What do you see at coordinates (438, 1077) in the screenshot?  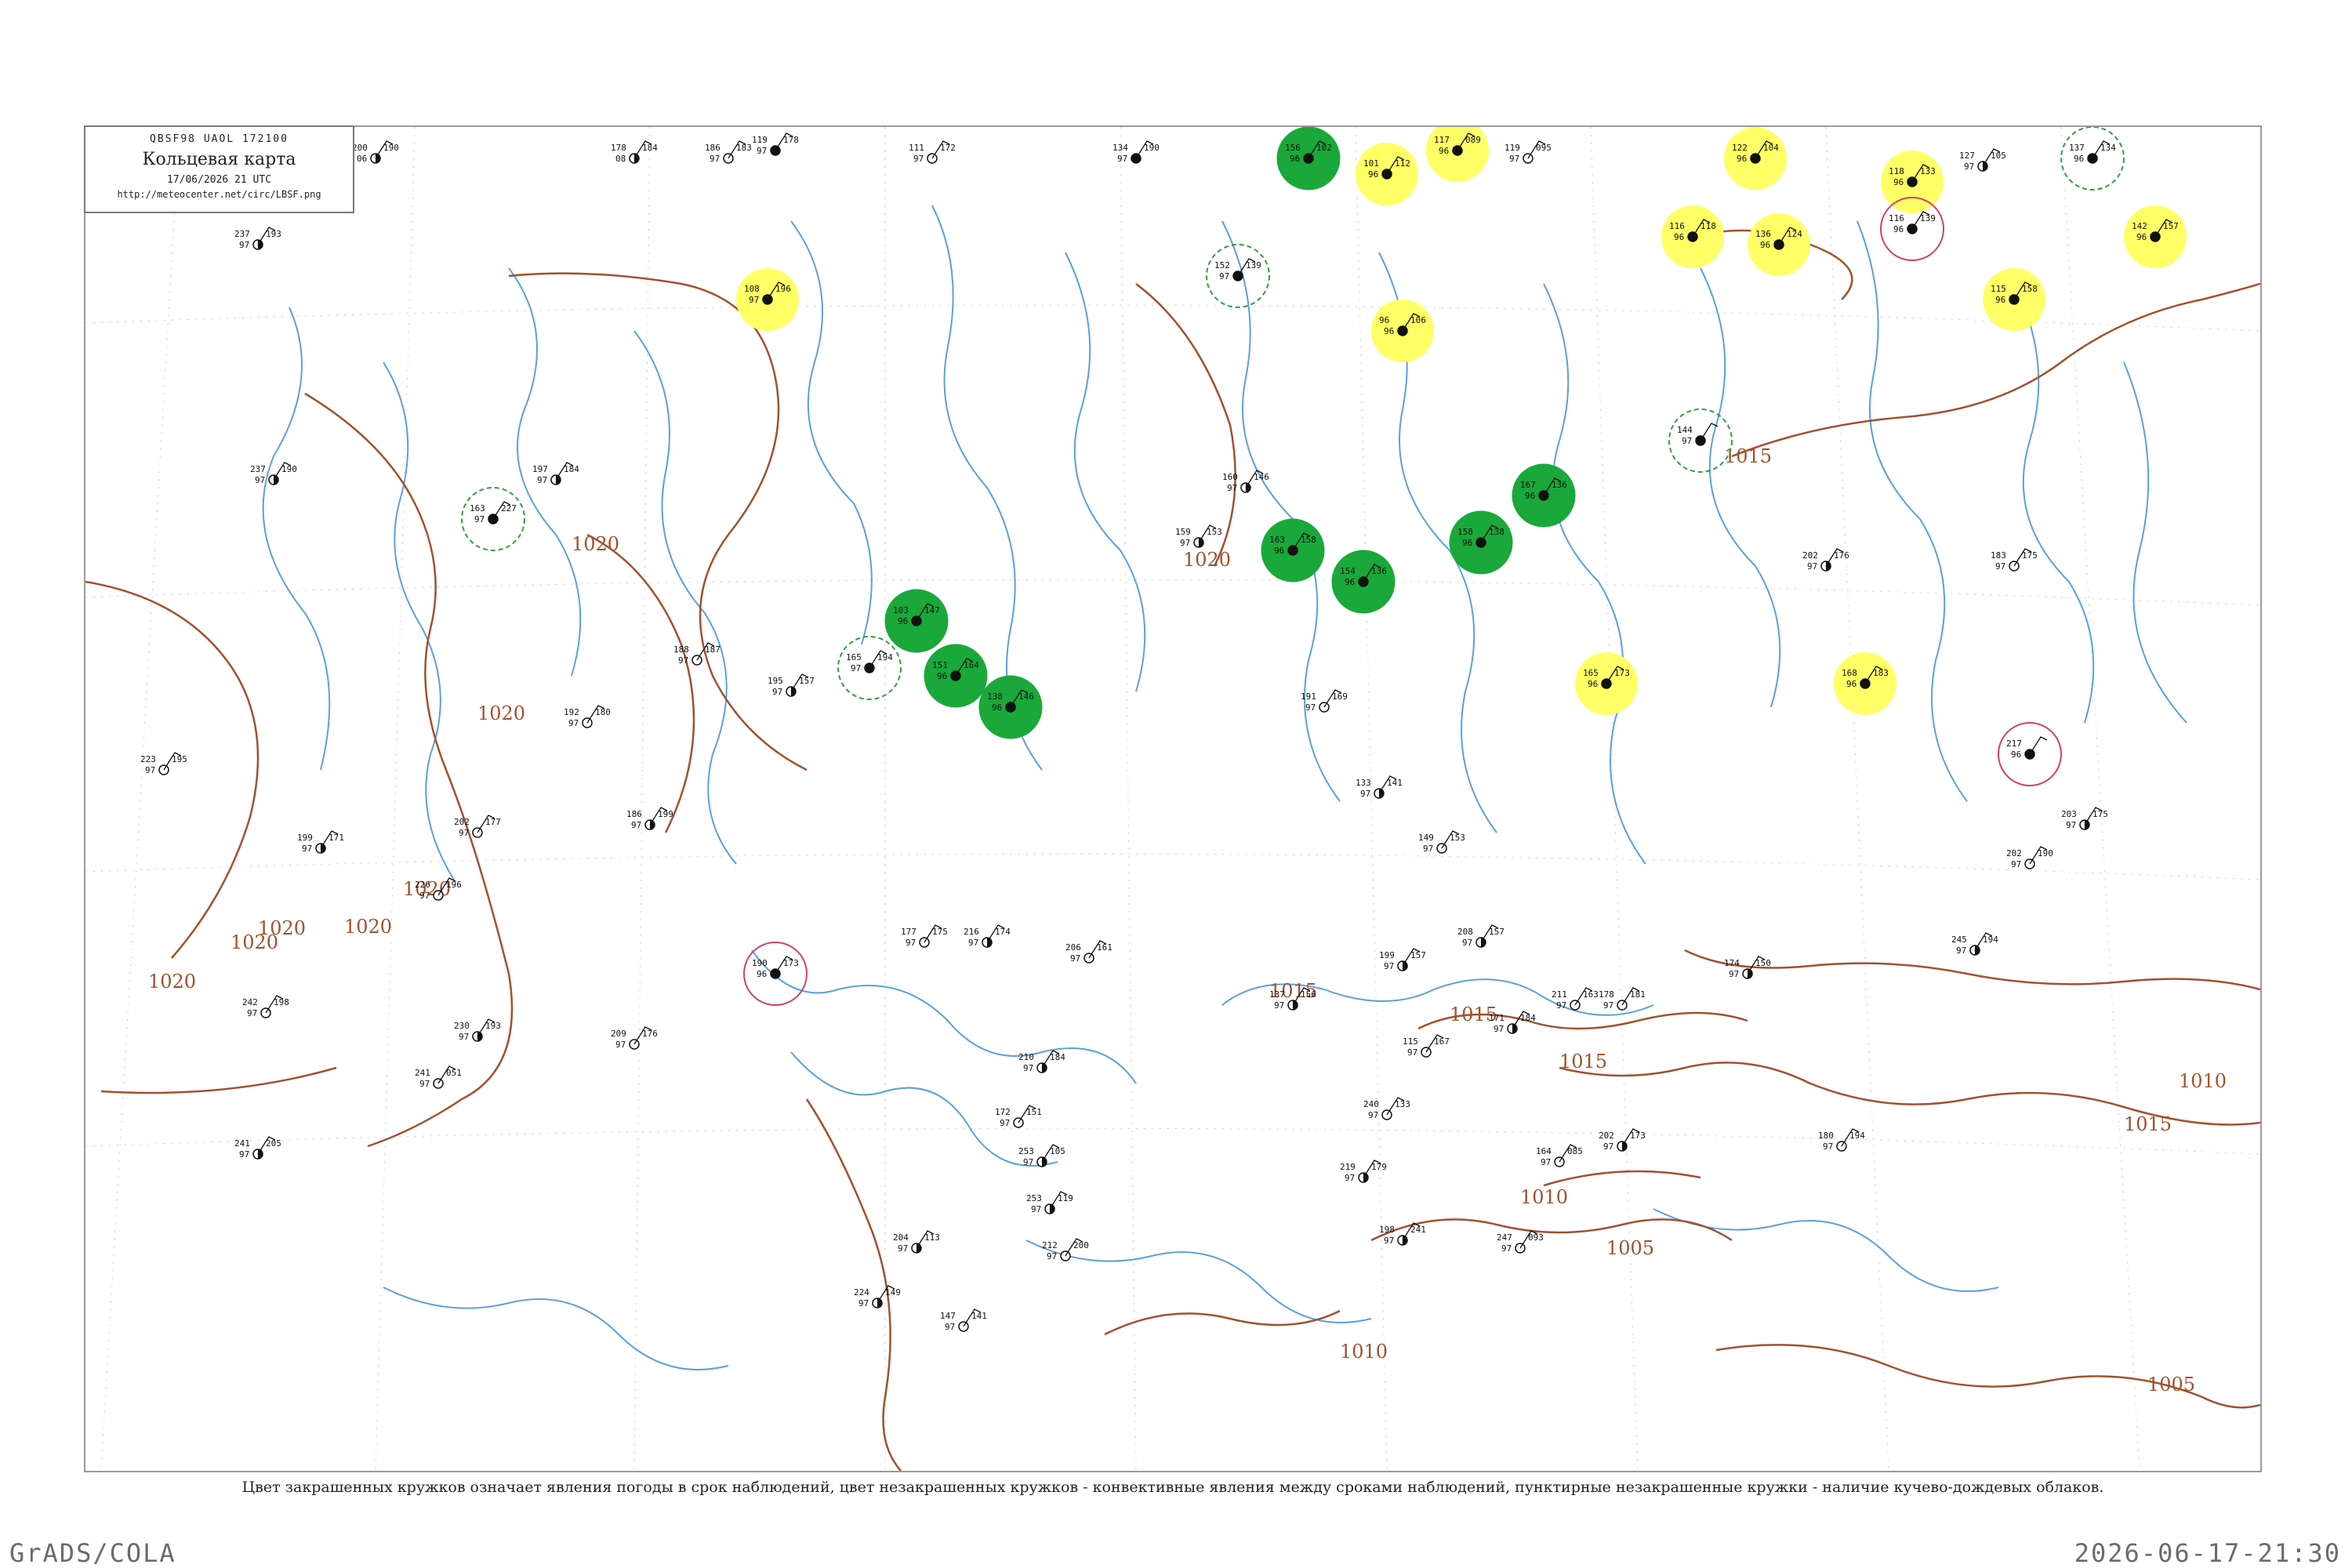 I see `station-s60: 241 051 97` at bounding box center [438, 1077].